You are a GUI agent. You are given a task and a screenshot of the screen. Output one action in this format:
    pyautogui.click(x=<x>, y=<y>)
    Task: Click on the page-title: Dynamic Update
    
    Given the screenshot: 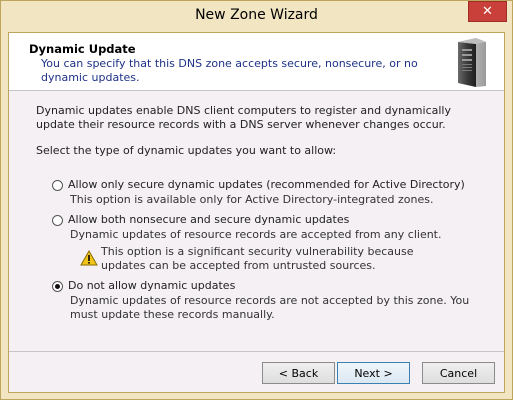 What is the action you would take?
    pyautogui.click(x=82, y=49)
    